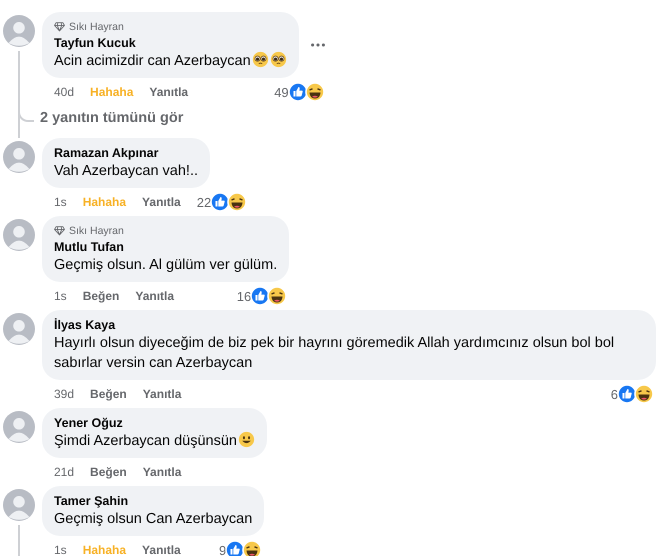 The image size is (661, 556). What do you see at coordinates (91, 501) in the screenshot?
I see `author-name: Tamer Şahin` at bounding box center [91, 501].